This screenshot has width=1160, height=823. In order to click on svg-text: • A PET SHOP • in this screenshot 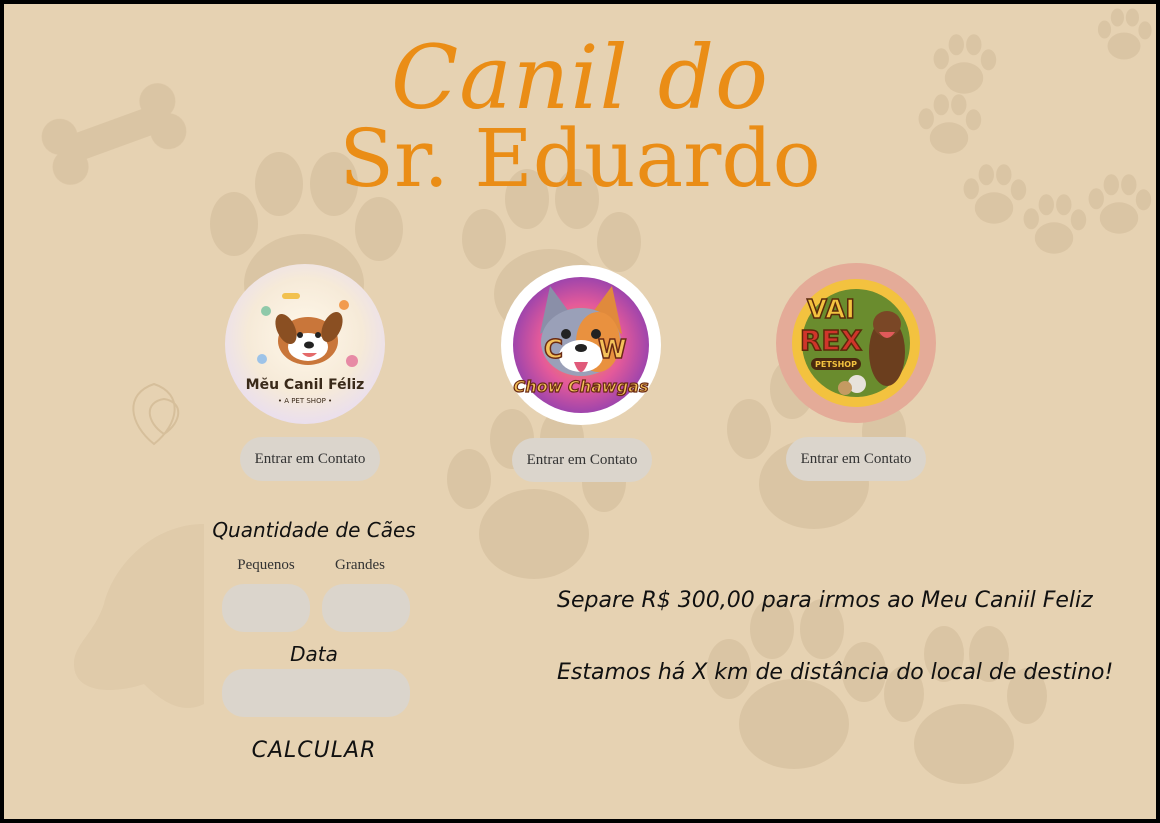, I will do `click(305, 401)`.